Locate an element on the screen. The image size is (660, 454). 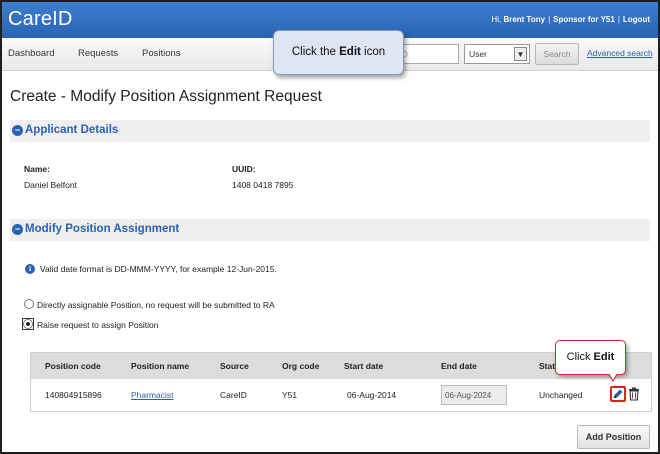
careid-logo: CareID is located at coordinates (40, 19).